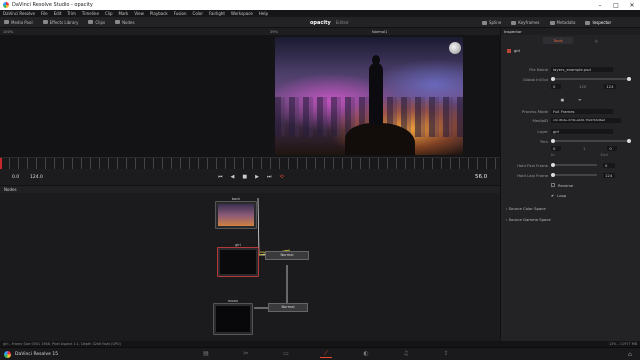 Image resolution: width=640 pixels, height=360 pixels. What do you see at coordinates (529, 22) in the screenshot?
I see `keyframes-label: Keyframes` at bounding box center [529, 22].